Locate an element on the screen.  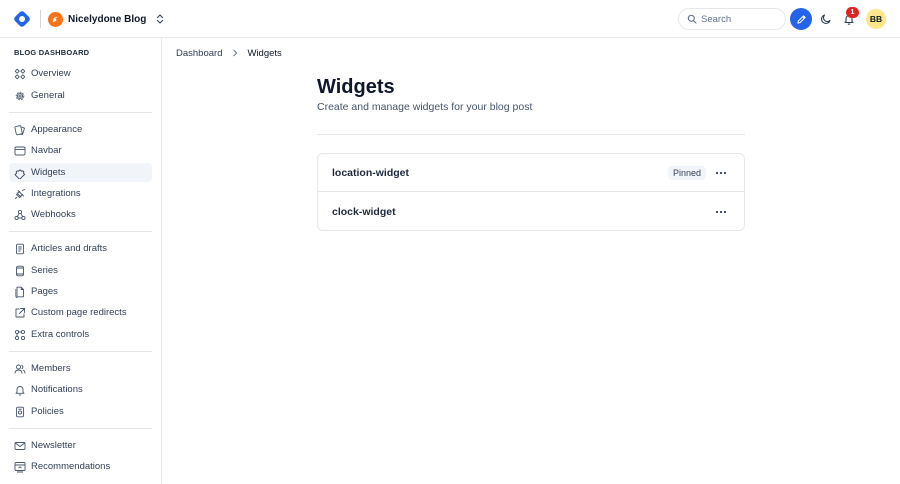
chevron-right-icon is located at coordinates (235, 53).